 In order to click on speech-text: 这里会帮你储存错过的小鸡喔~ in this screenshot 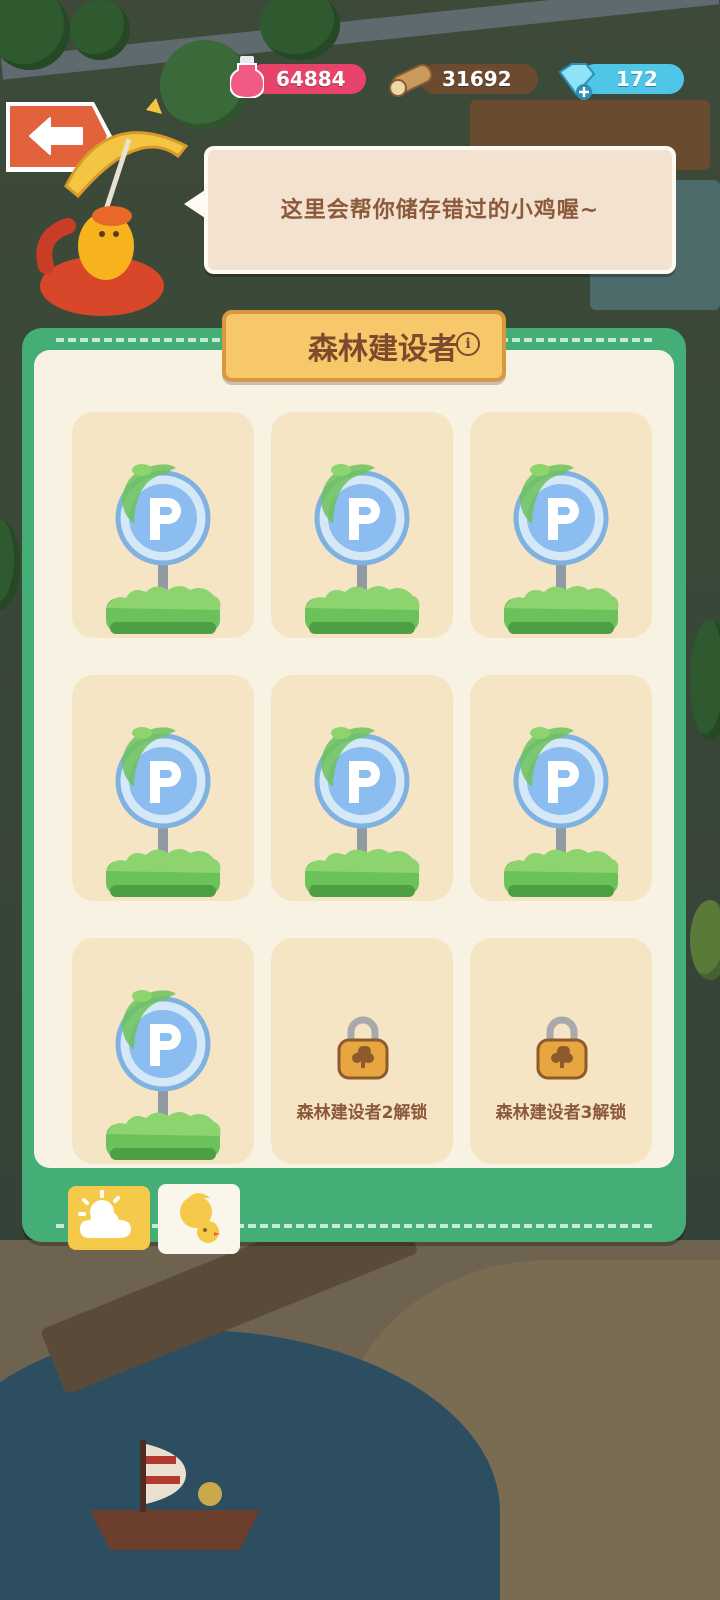, I will do `click(440, 210)`.